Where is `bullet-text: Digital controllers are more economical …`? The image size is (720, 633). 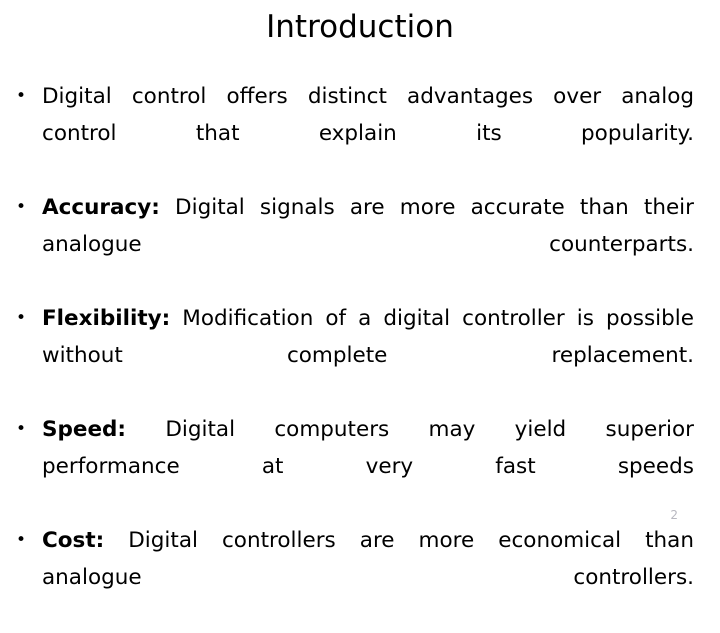 bullet-text: Digital controllers are more economical … is located at coordinates (368, 559).